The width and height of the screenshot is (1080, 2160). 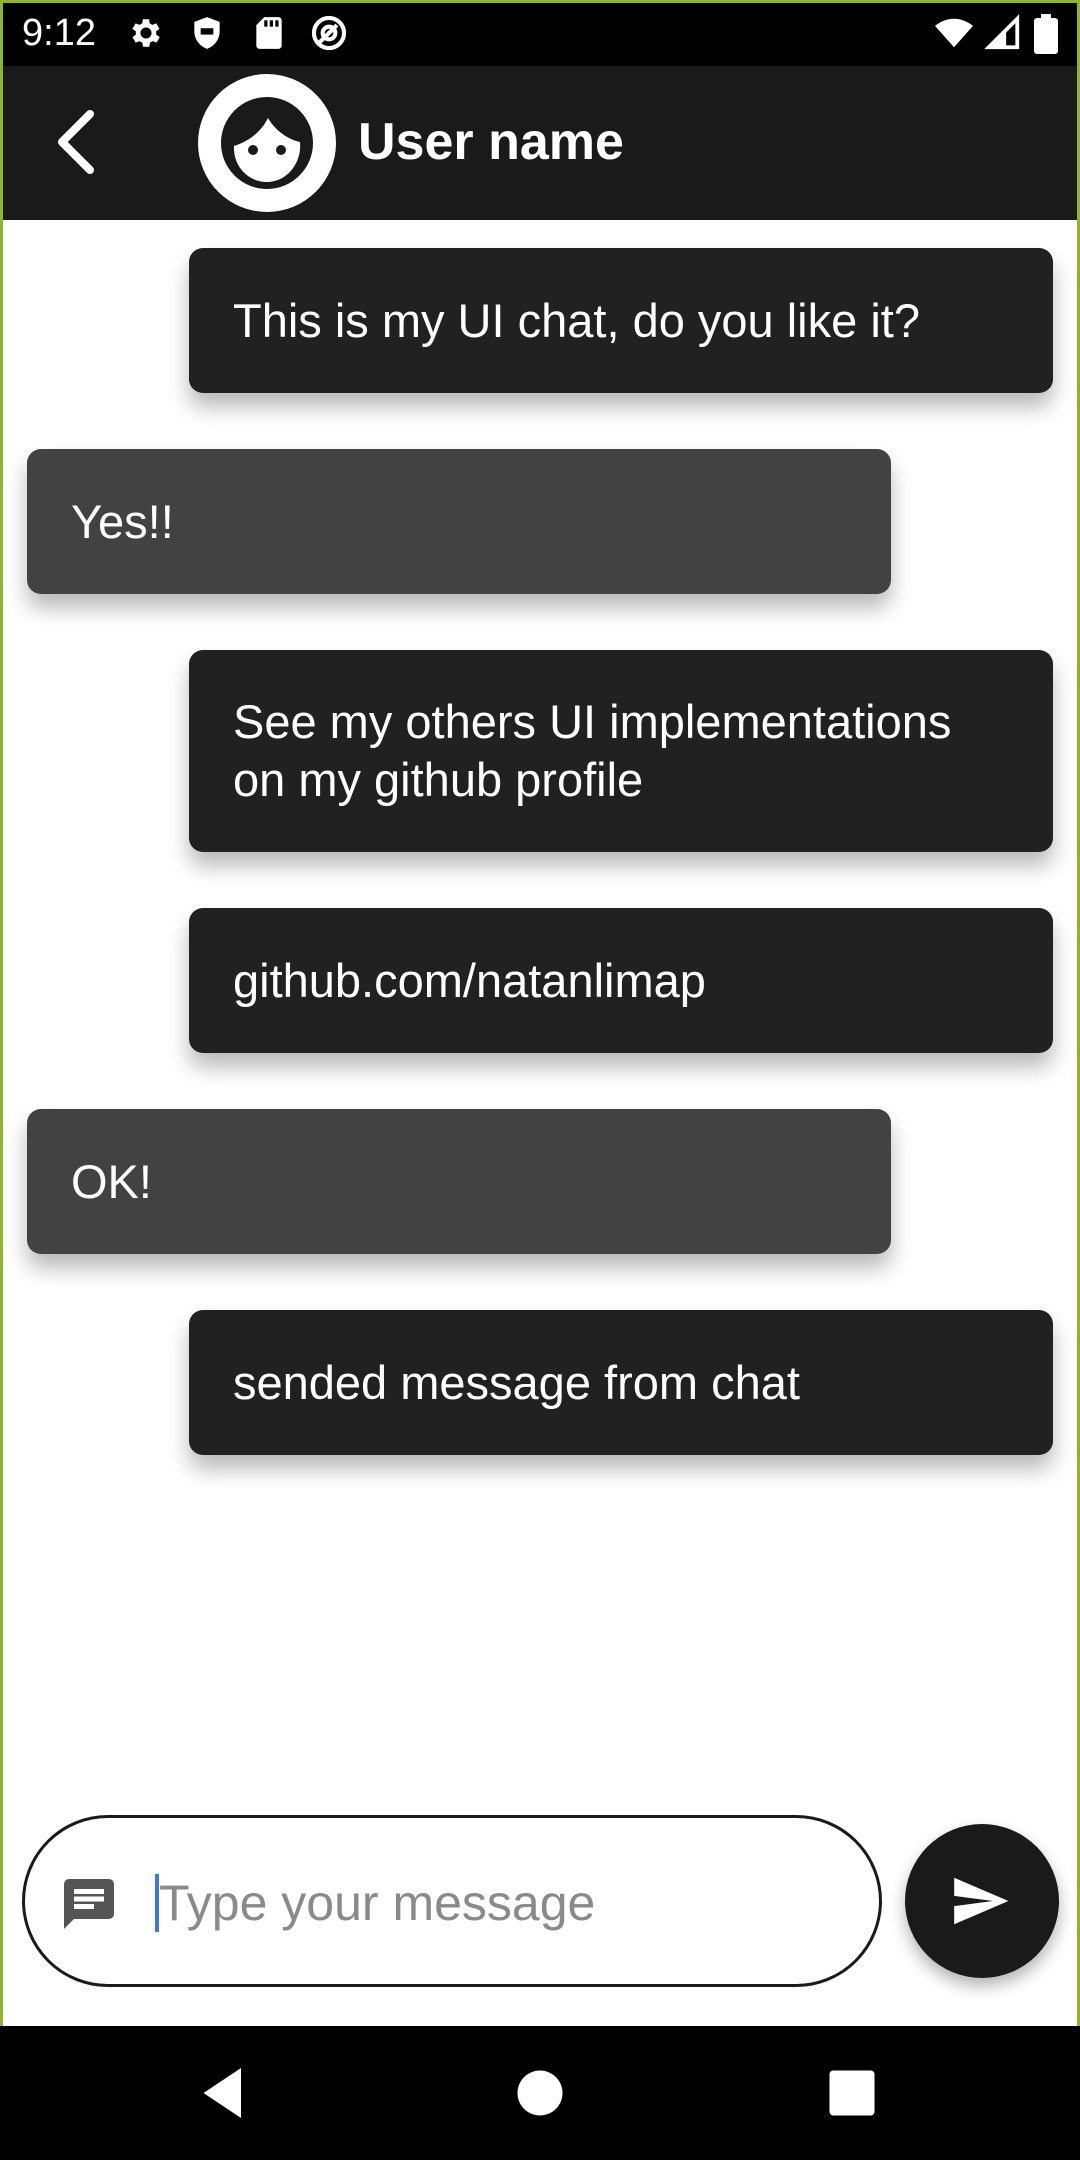 I want to click on gear-icon, so click(x=146, y=33).